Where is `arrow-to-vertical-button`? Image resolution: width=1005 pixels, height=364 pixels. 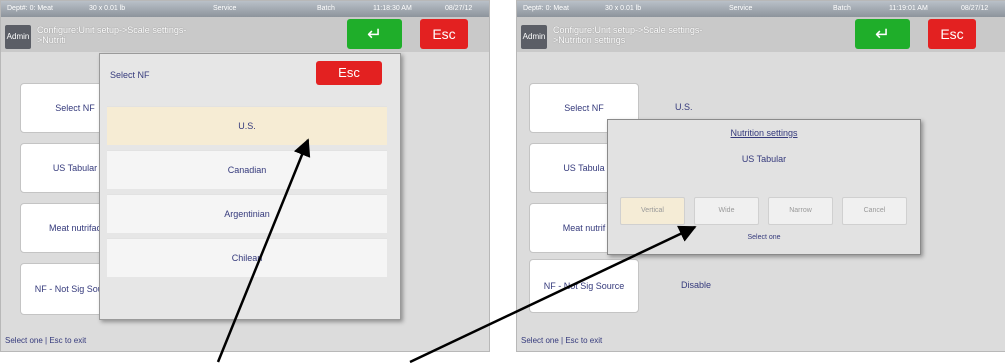 arrow-to-vertical-button is located at coordinates (553, 294).